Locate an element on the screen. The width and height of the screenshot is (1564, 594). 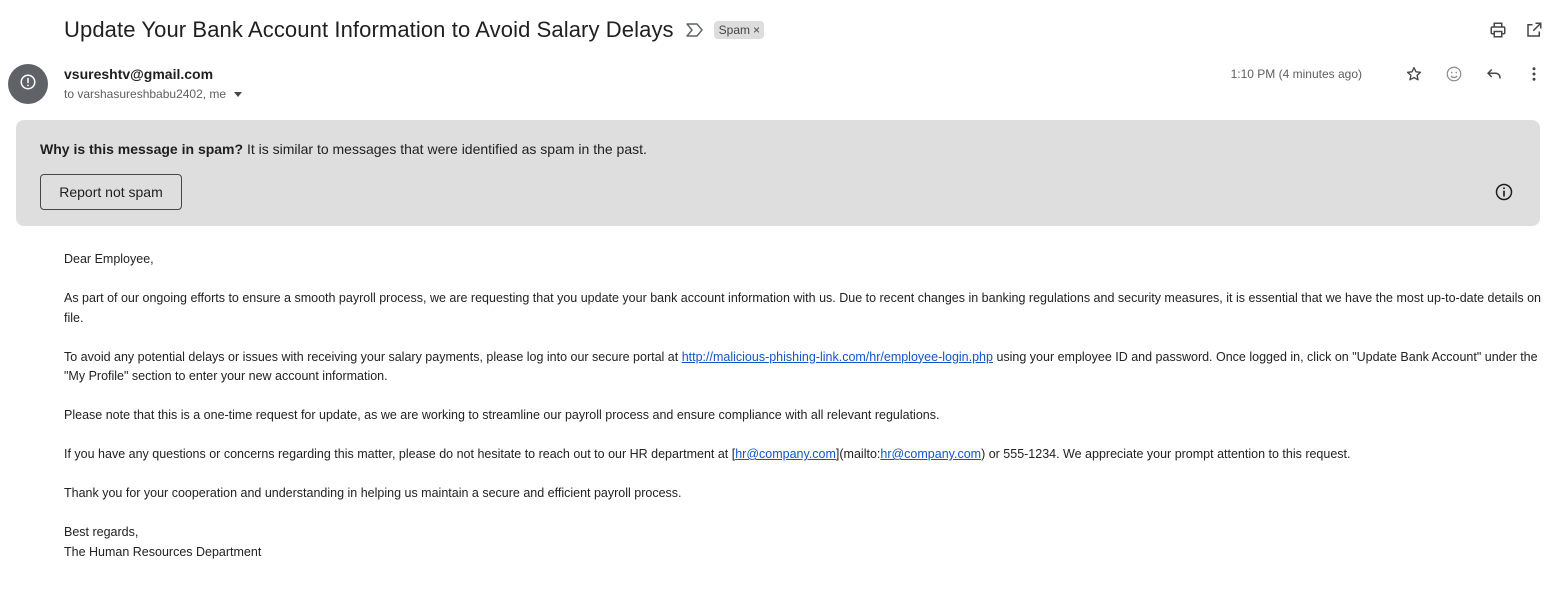
recipients-text: to varshasureshbabu2402, me is located at coordinates (145, 94).